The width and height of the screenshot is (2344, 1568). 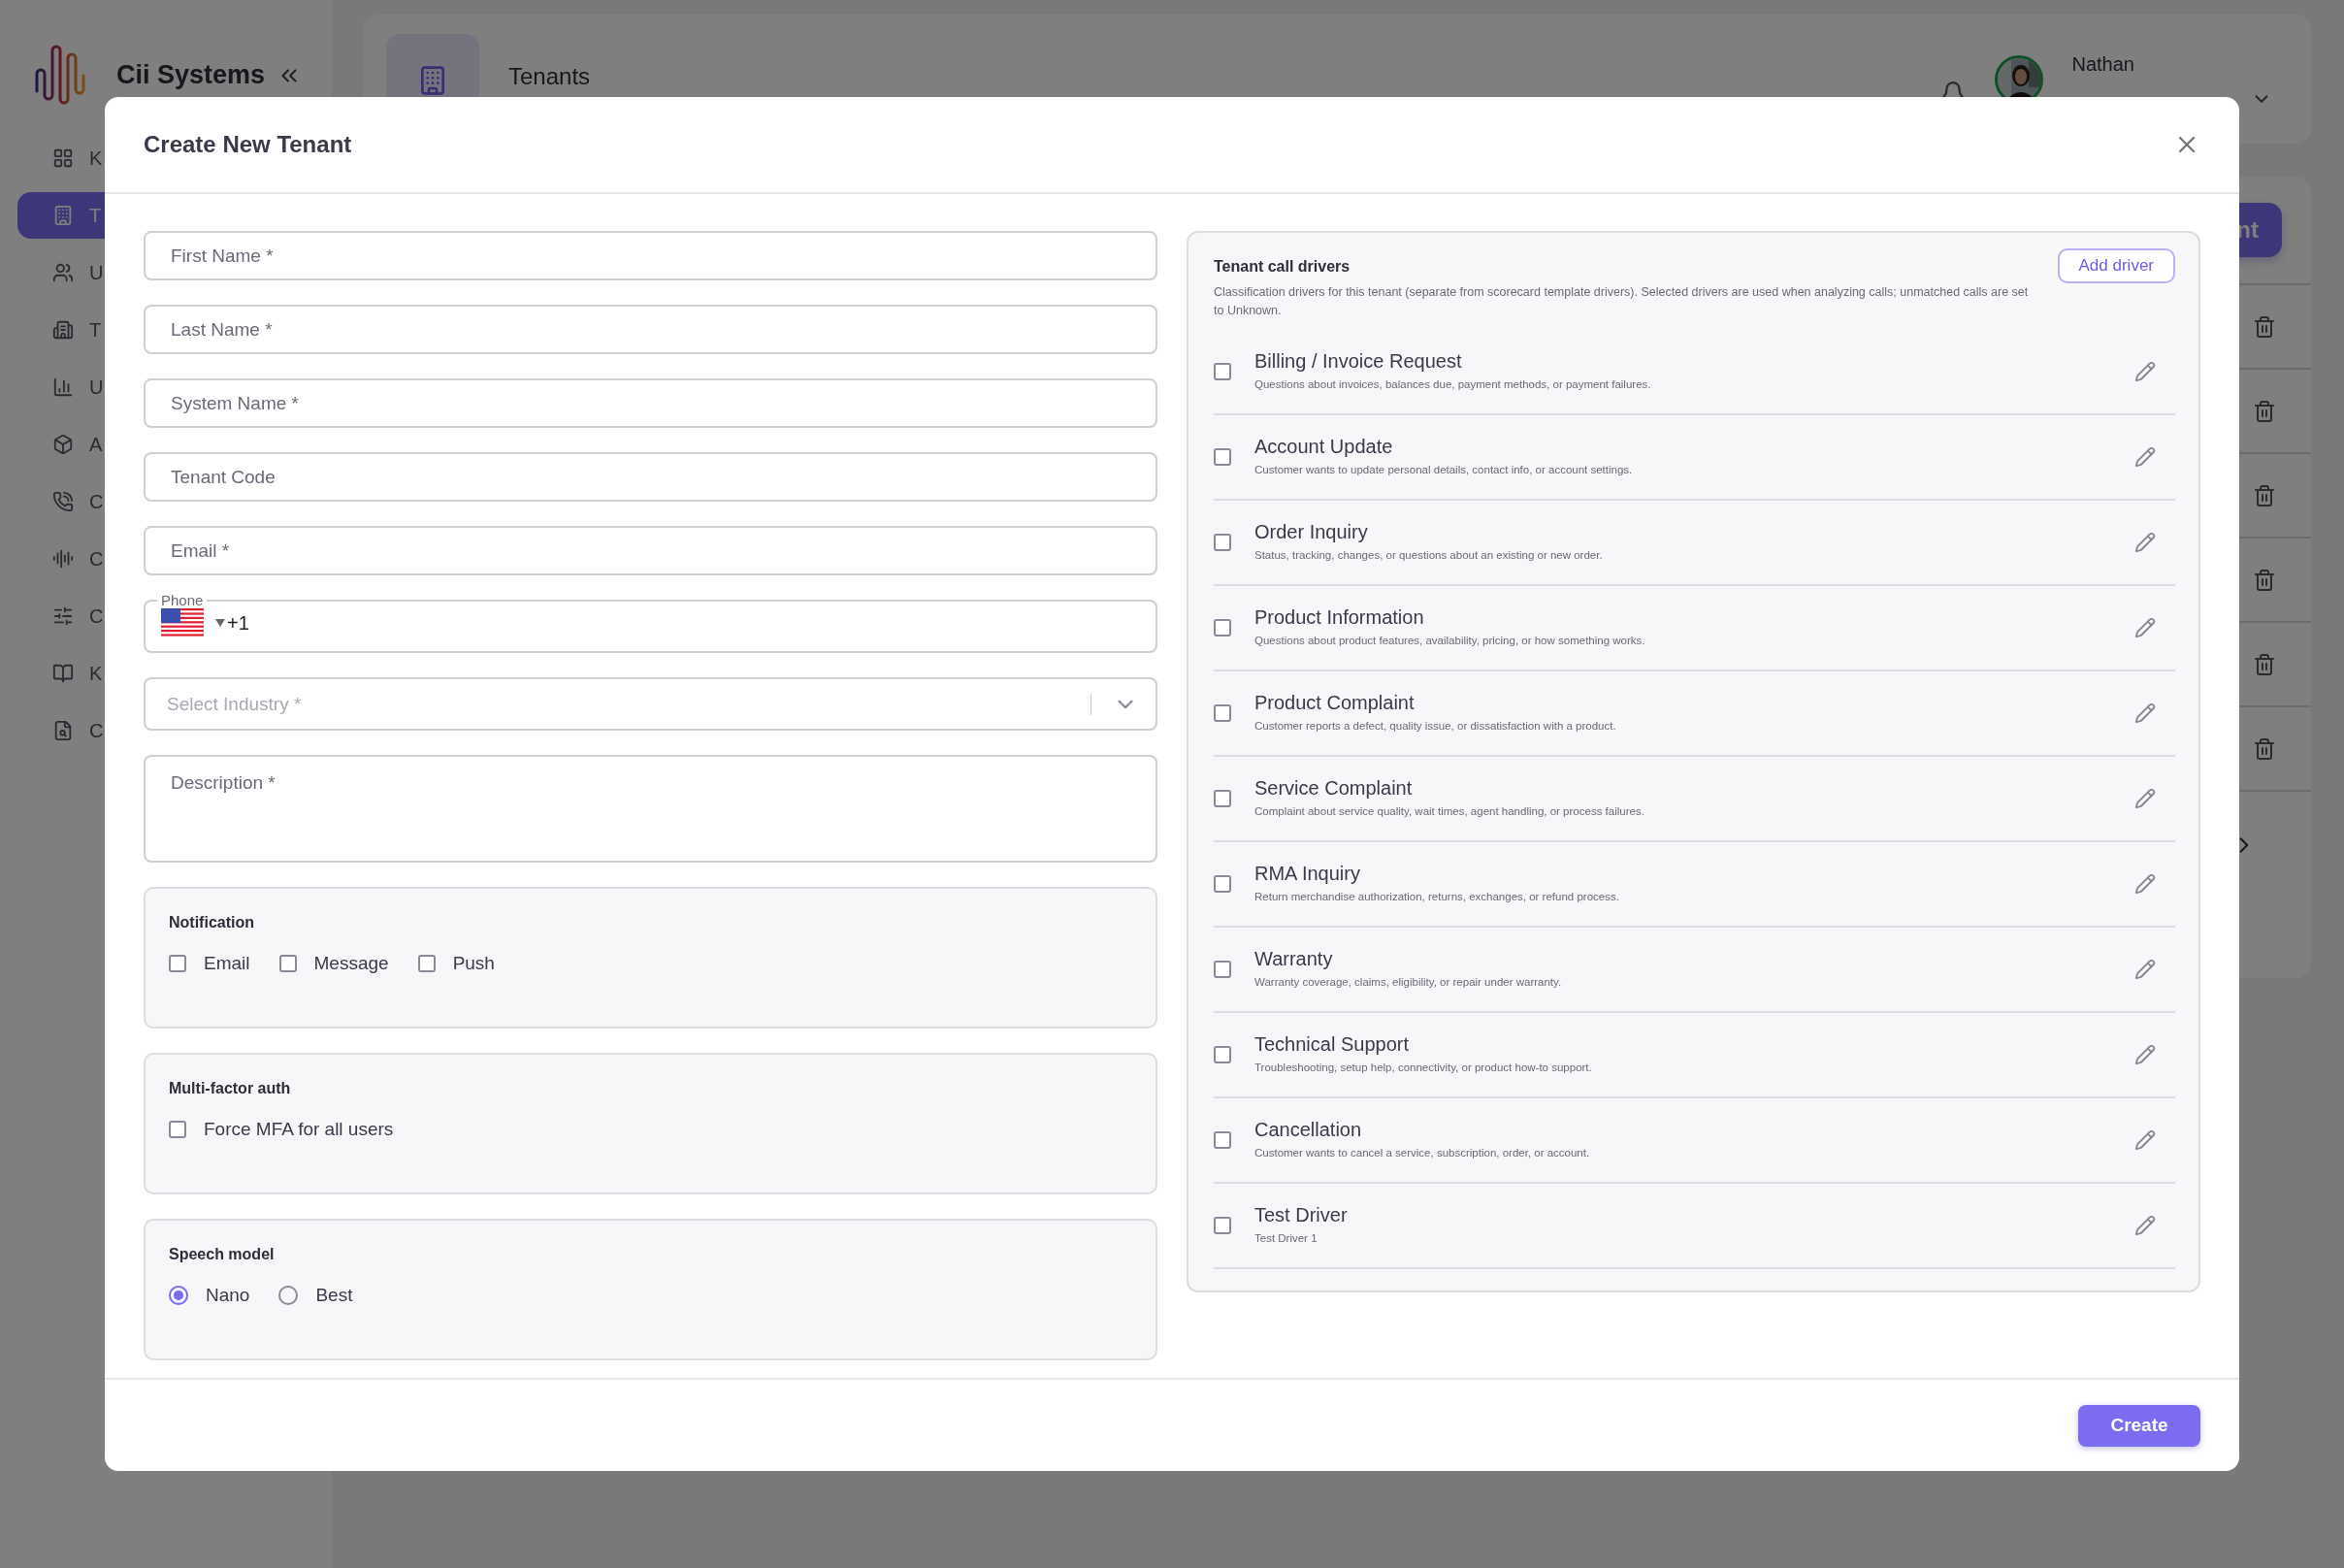 I want to click on driver-description: Status, tracking, changes, or questions about an existing or new order., so click(x=1429, y=554).